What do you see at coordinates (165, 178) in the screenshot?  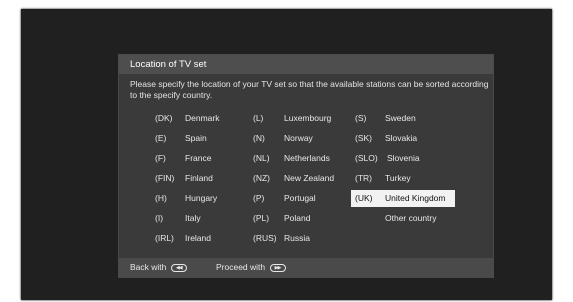 I see `country-code: (FIN)` at bounding box center [165, 178].